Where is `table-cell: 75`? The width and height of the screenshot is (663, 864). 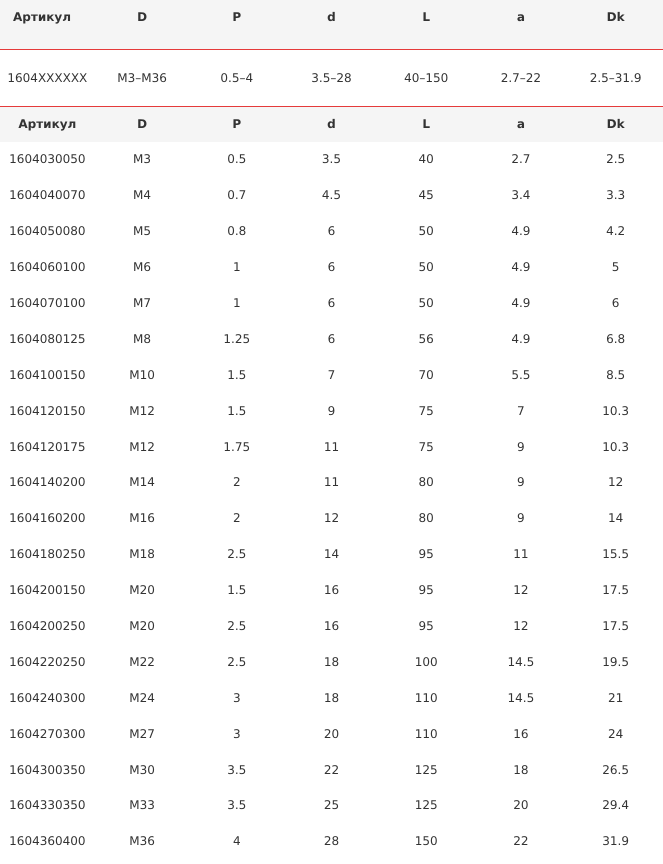 table-cell: 75 is located at coordinates (426, 411).